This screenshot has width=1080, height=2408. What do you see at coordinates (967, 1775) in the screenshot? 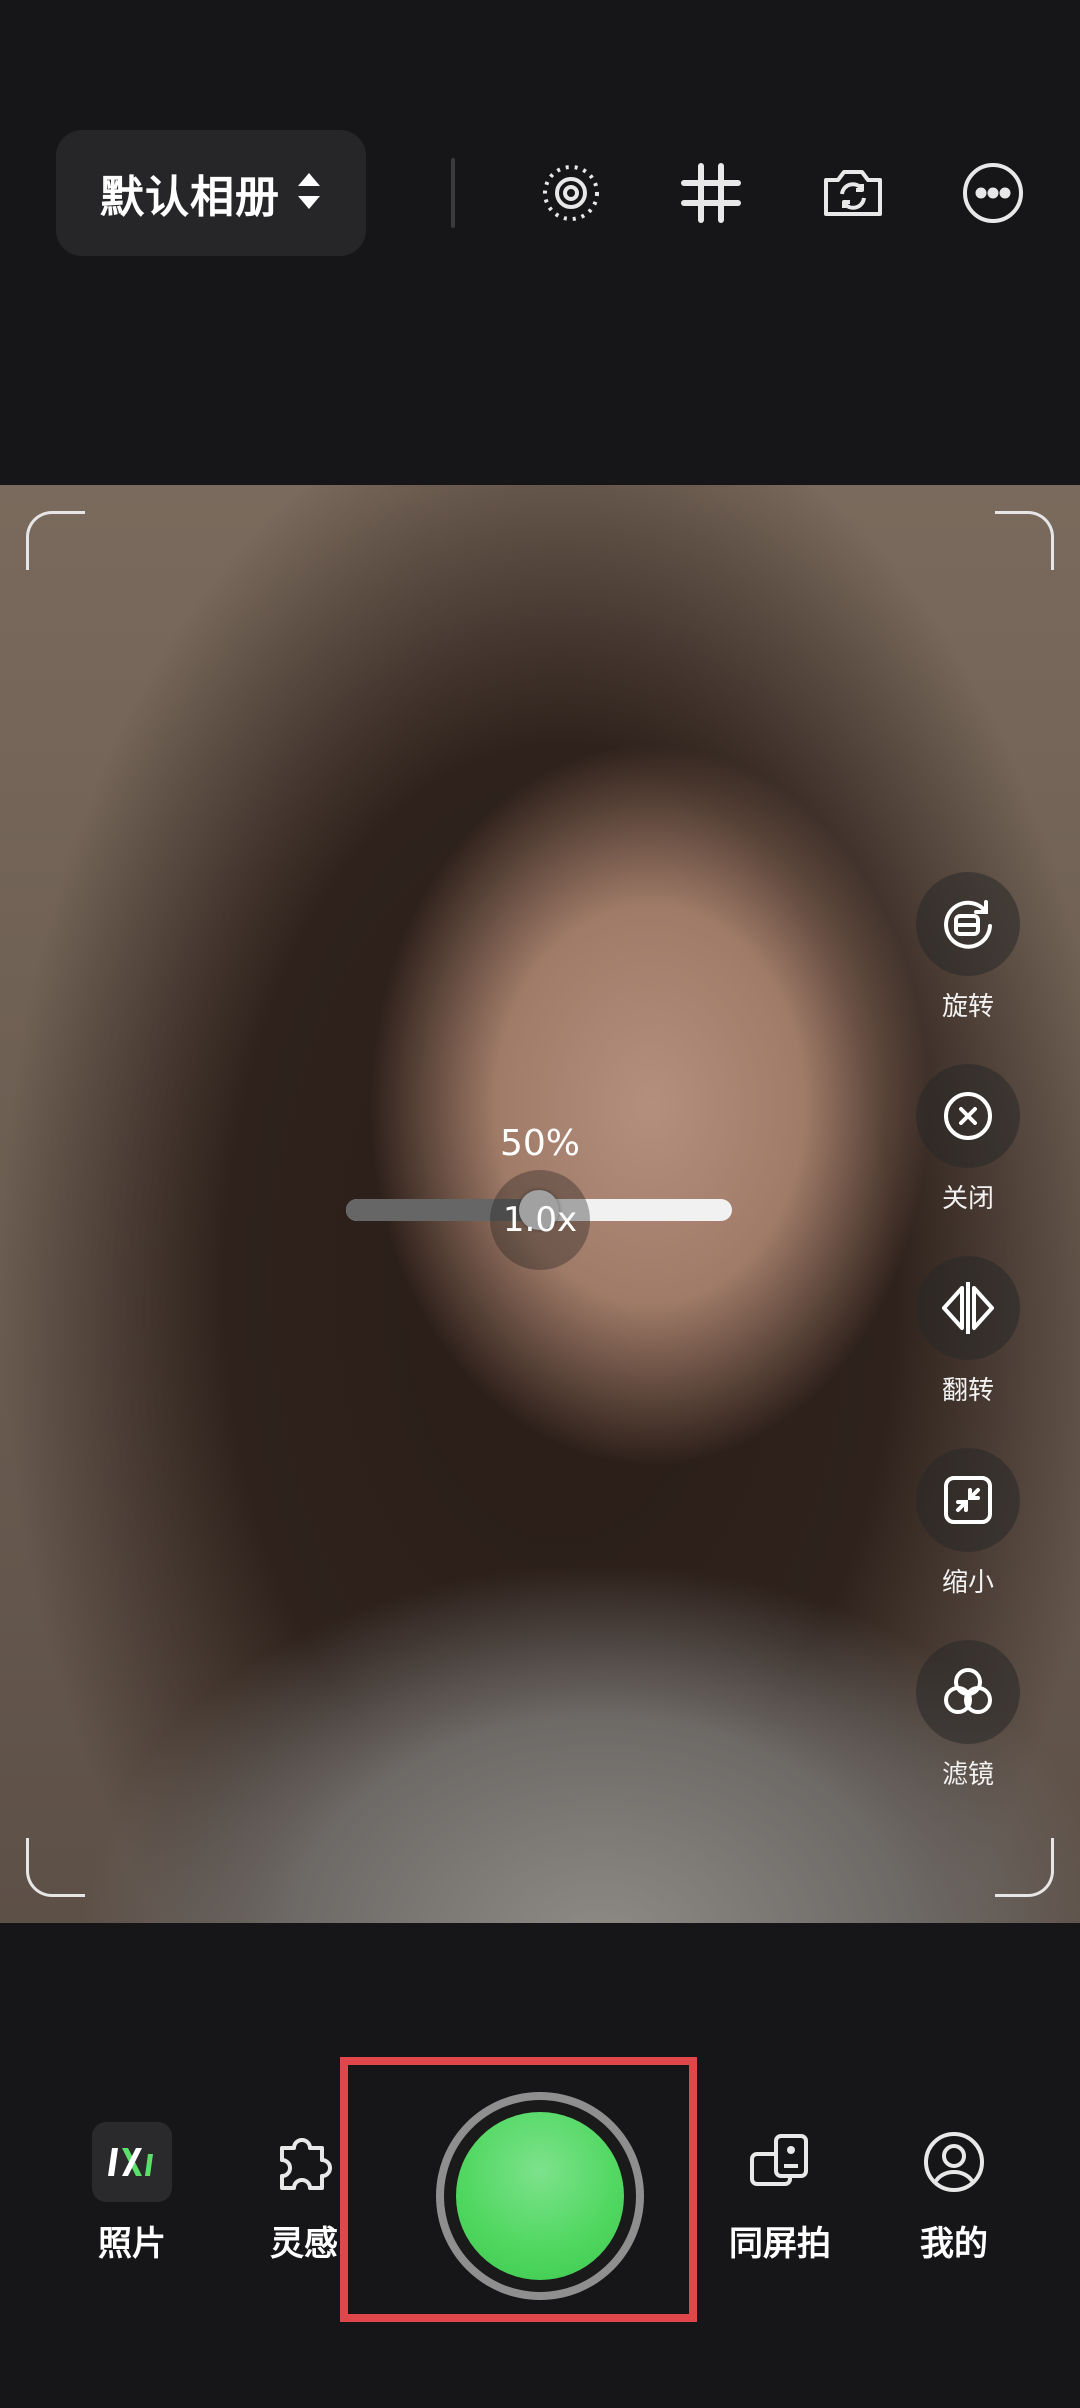
I see `filter-label: 滤镜` at bounding box center [967, 1775].